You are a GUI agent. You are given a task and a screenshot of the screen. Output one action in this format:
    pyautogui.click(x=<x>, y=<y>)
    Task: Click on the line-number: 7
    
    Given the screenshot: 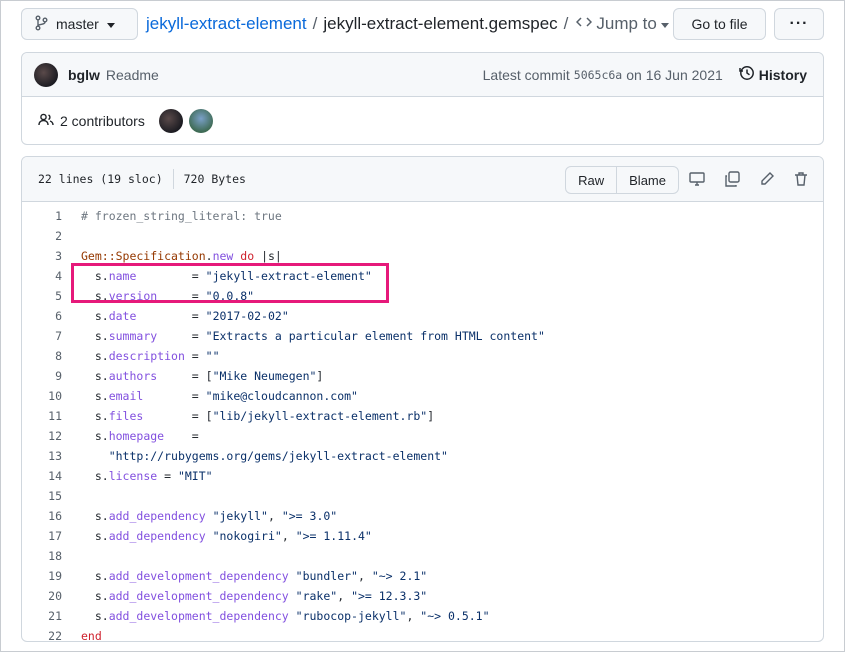 What is the action you would take?
    pyautogui.click(x=42, y=336)
    